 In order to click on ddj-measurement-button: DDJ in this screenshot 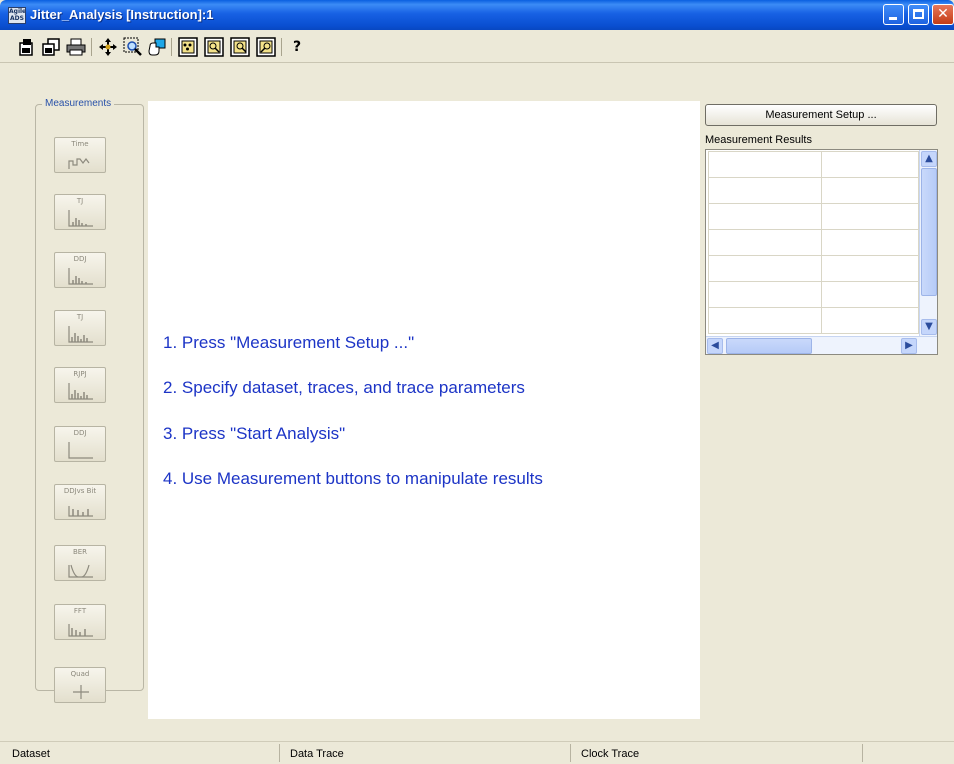, I will do `click(80, 270)`.